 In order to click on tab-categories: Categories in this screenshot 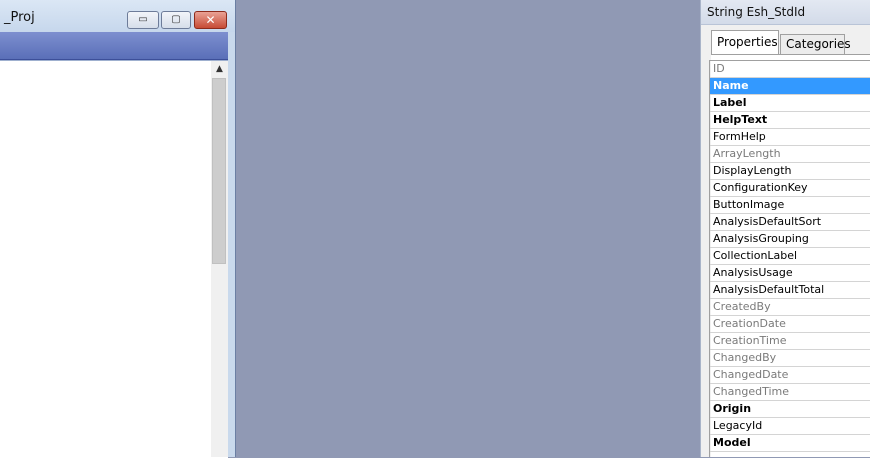, I will do `click(815, 44)`.